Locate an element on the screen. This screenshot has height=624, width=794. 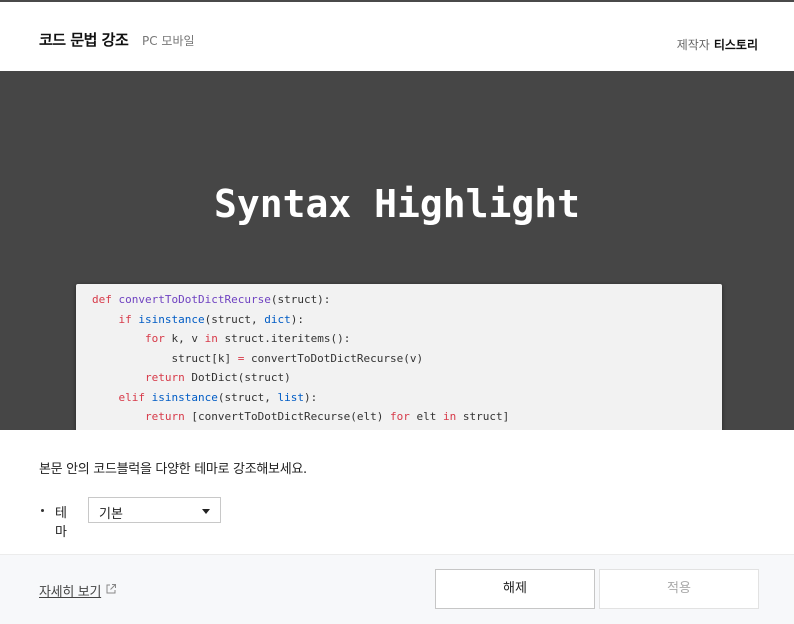
code-line: for k, v in struct.iteritems(): is located at coordinates (247, 338).